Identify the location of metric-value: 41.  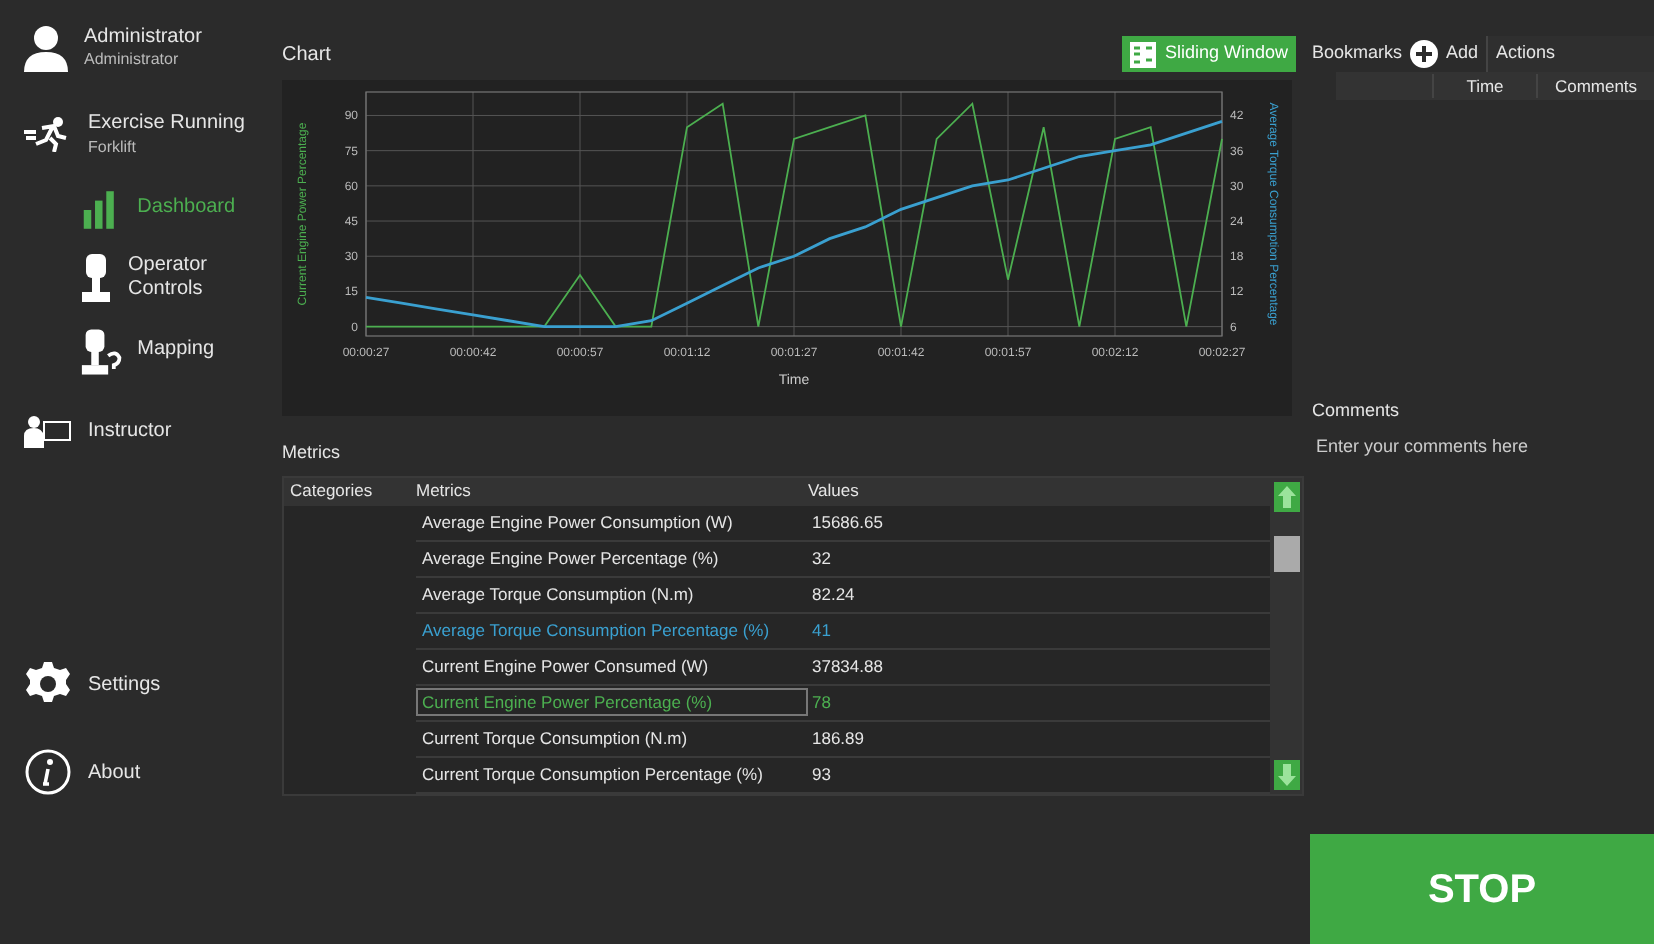
(820, 630).